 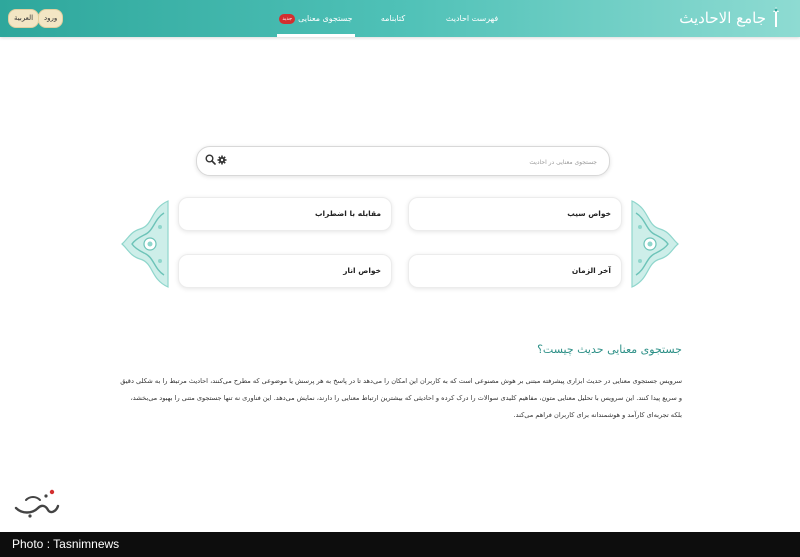 I want to click on suggestion-label: خواص انار, so click(x=362, y=270).